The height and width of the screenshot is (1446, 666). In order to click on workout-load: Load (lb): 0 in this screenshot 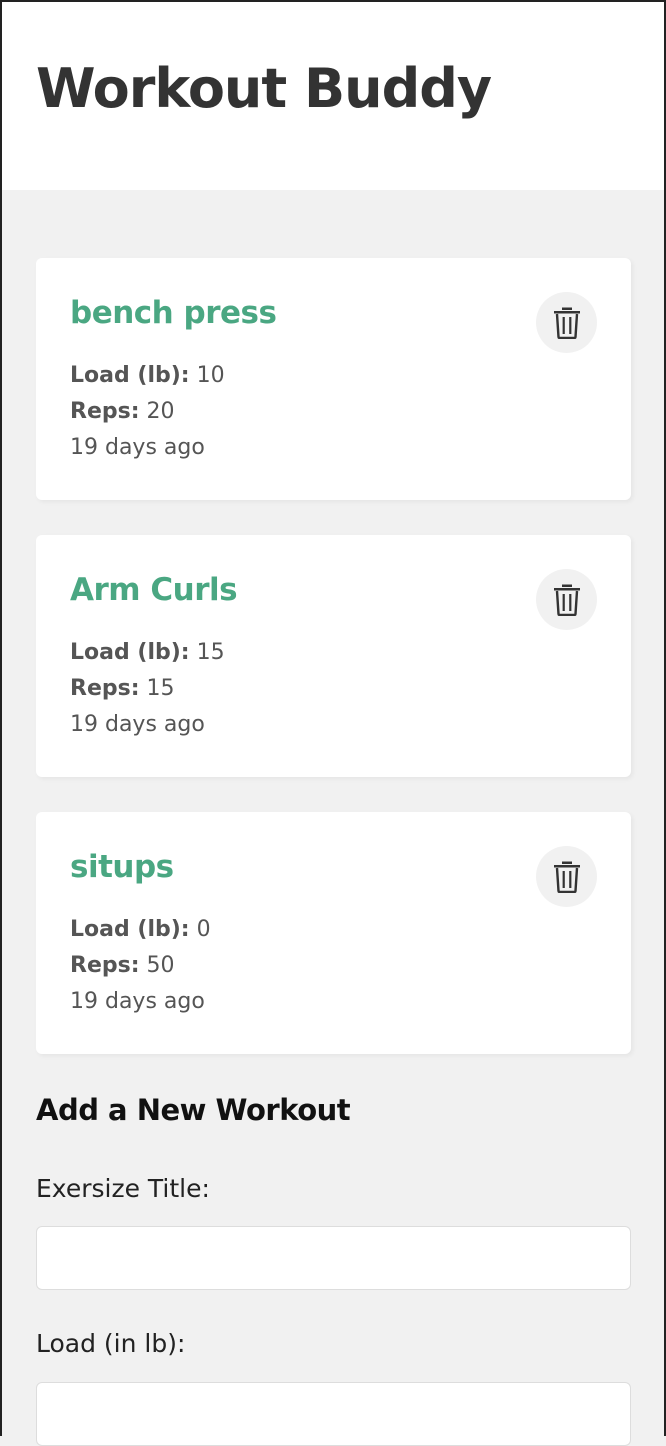, I will do `click(140, 930)`.